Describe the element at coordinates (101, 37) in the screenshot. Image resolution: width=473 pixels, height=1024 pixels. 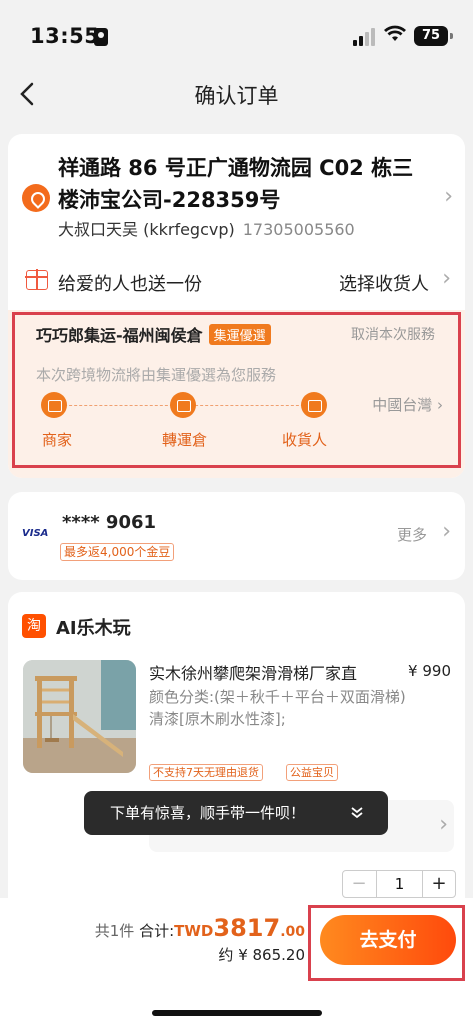
I see `id-card-icon` at that location.